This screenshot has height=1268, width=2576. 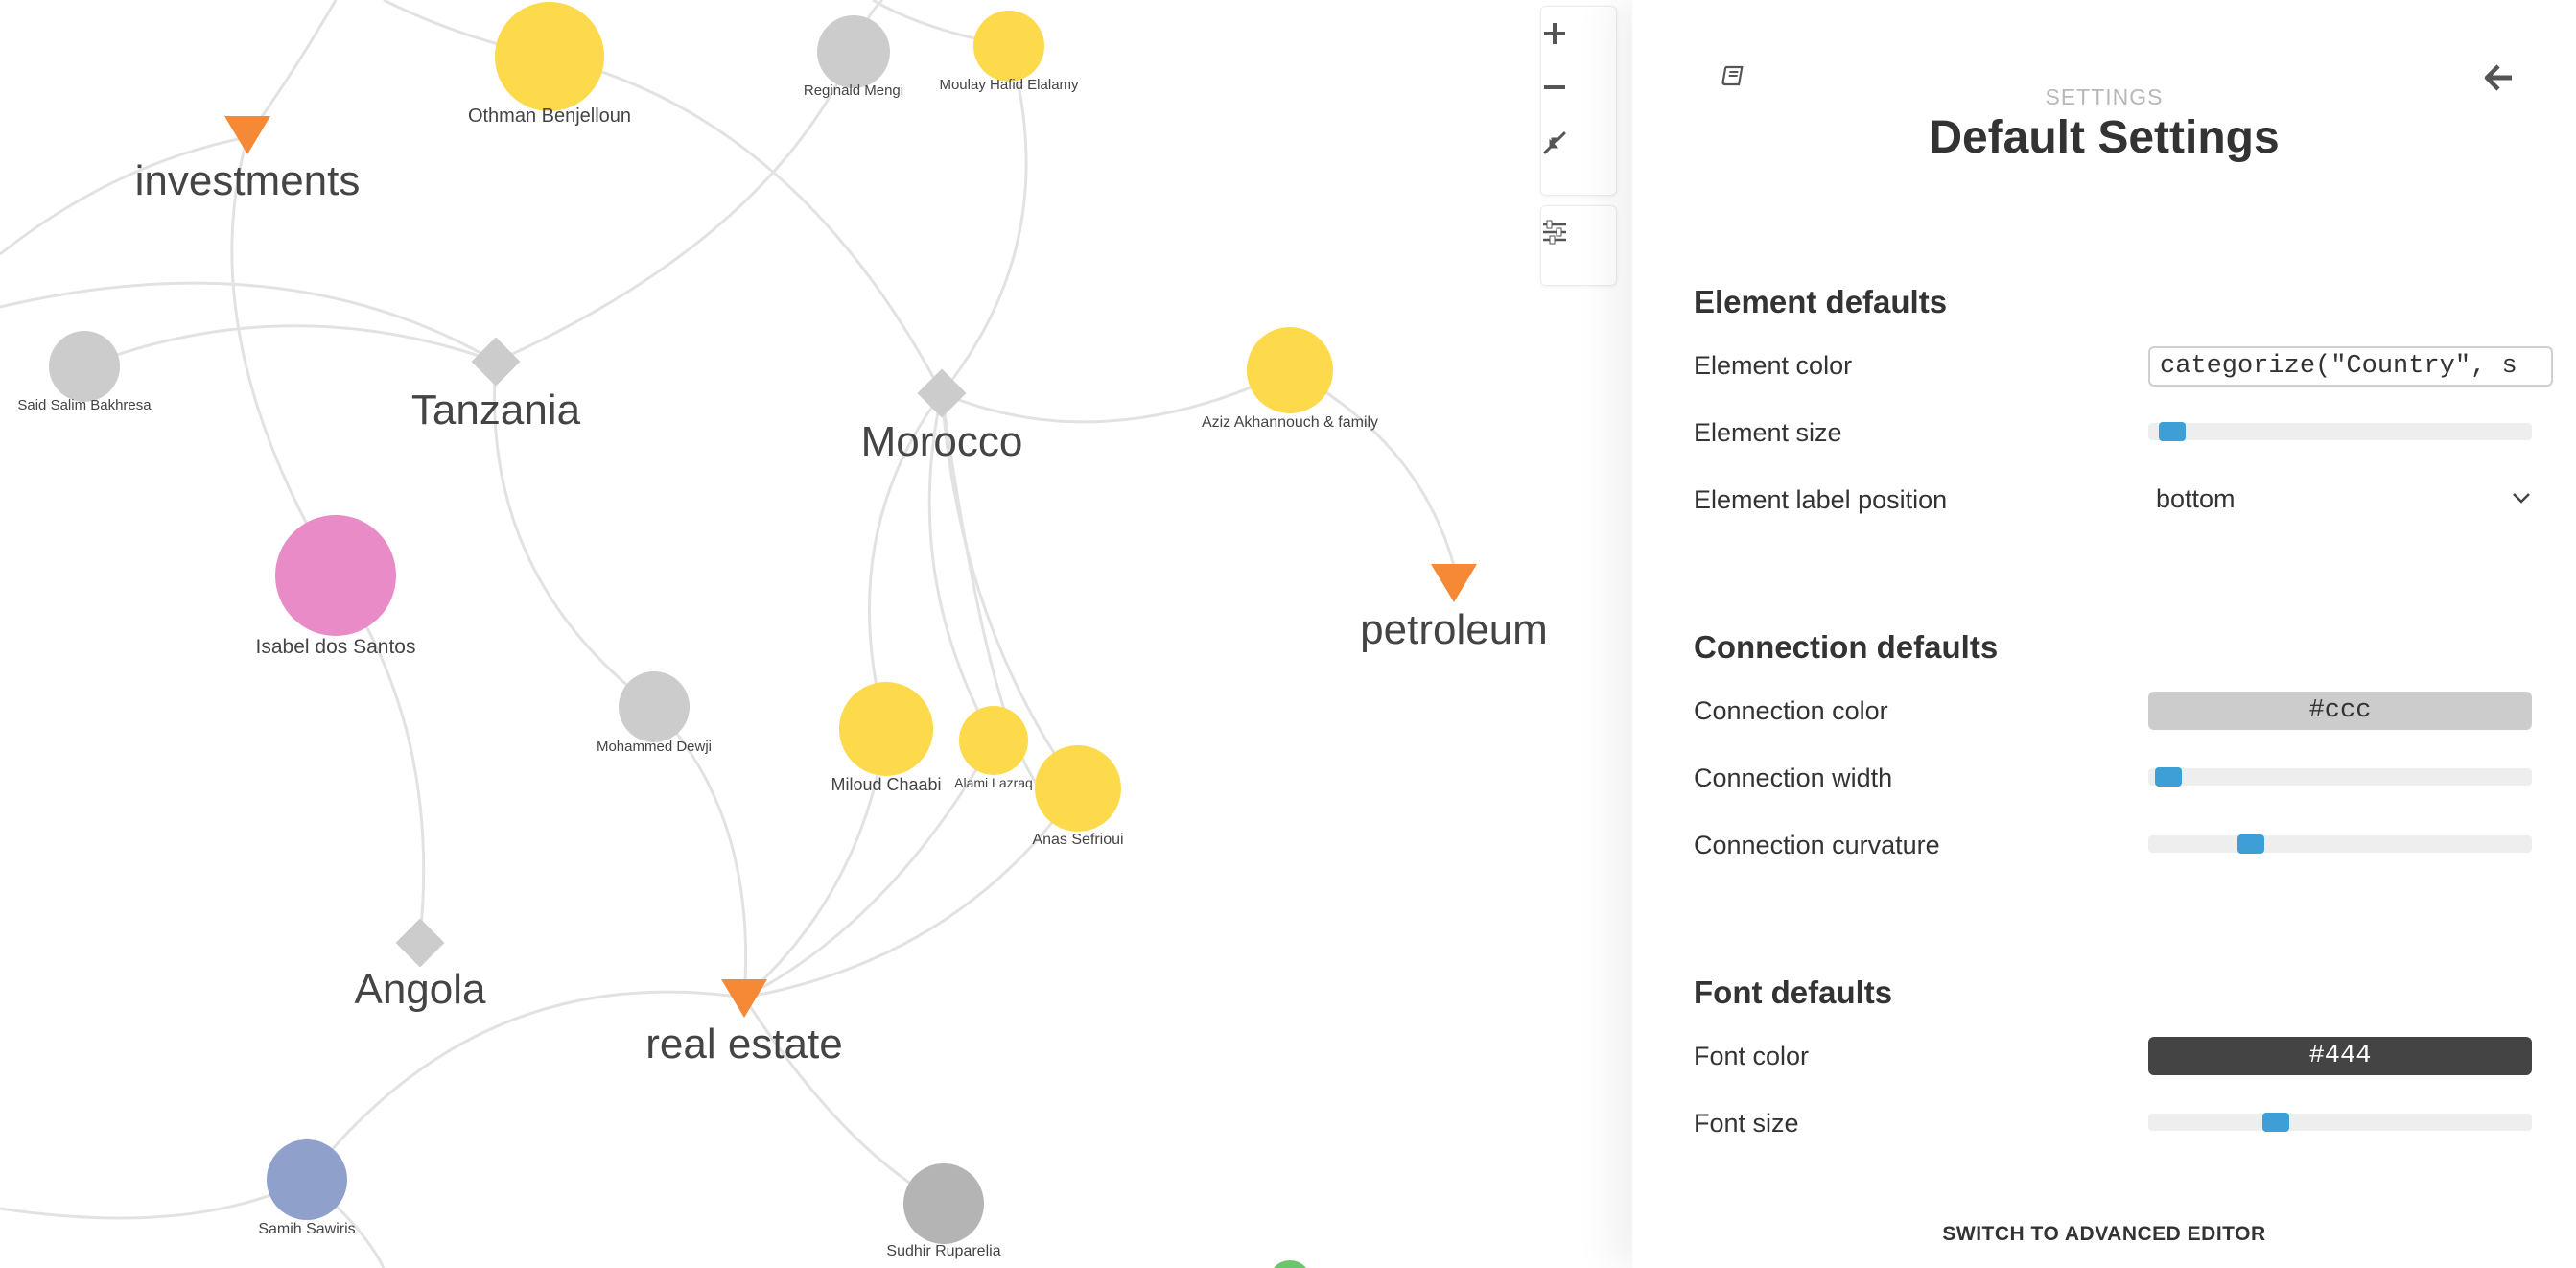 What do you see at coordinates (1077, 840) in the screenshot?
I see `node-label: Anas Sefrioui` at bounding box center [1077, 840].